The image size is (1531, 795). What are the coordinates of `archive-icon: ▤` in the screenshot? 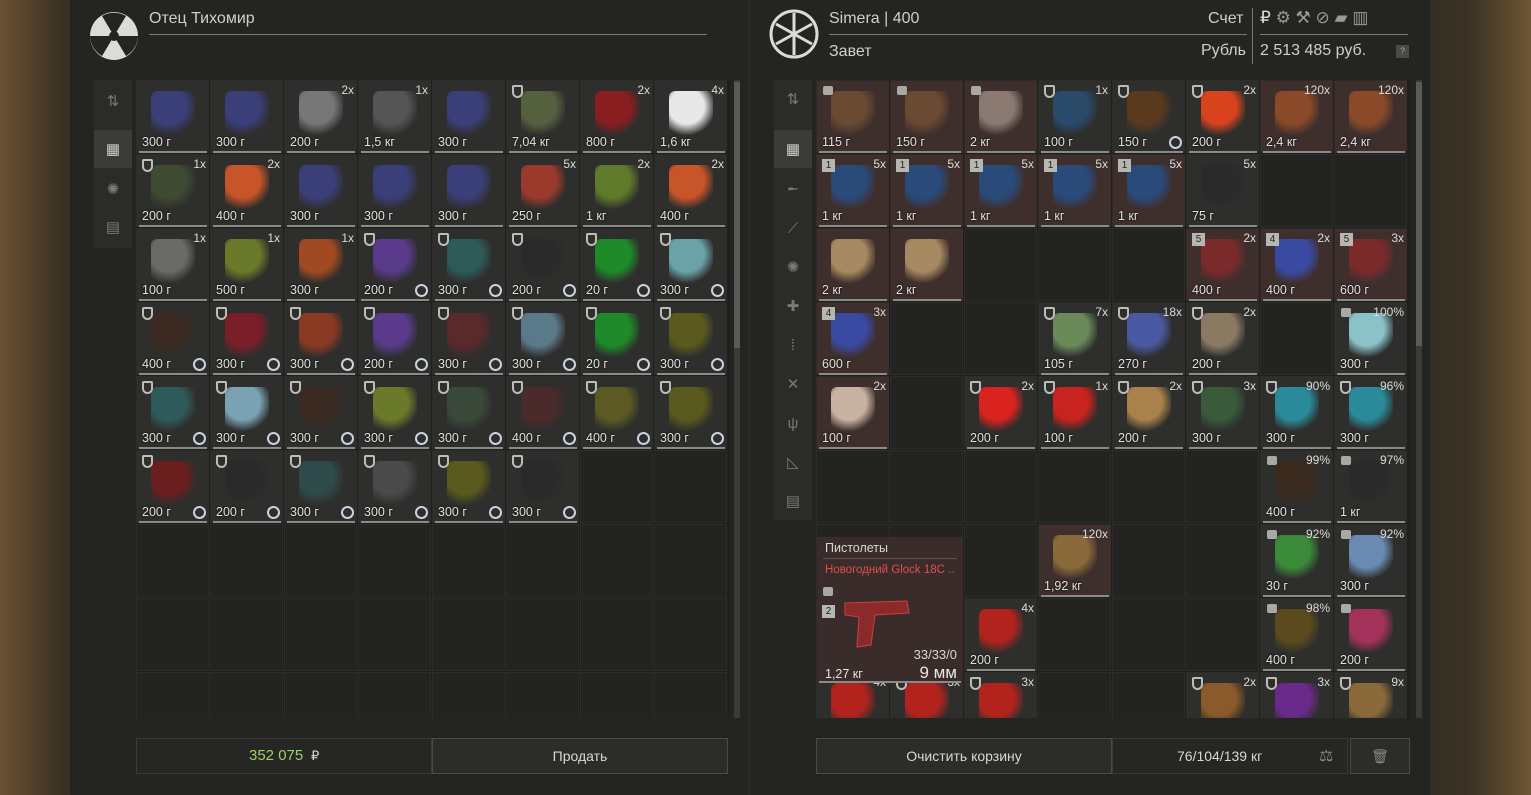 It's located at (113, 227).